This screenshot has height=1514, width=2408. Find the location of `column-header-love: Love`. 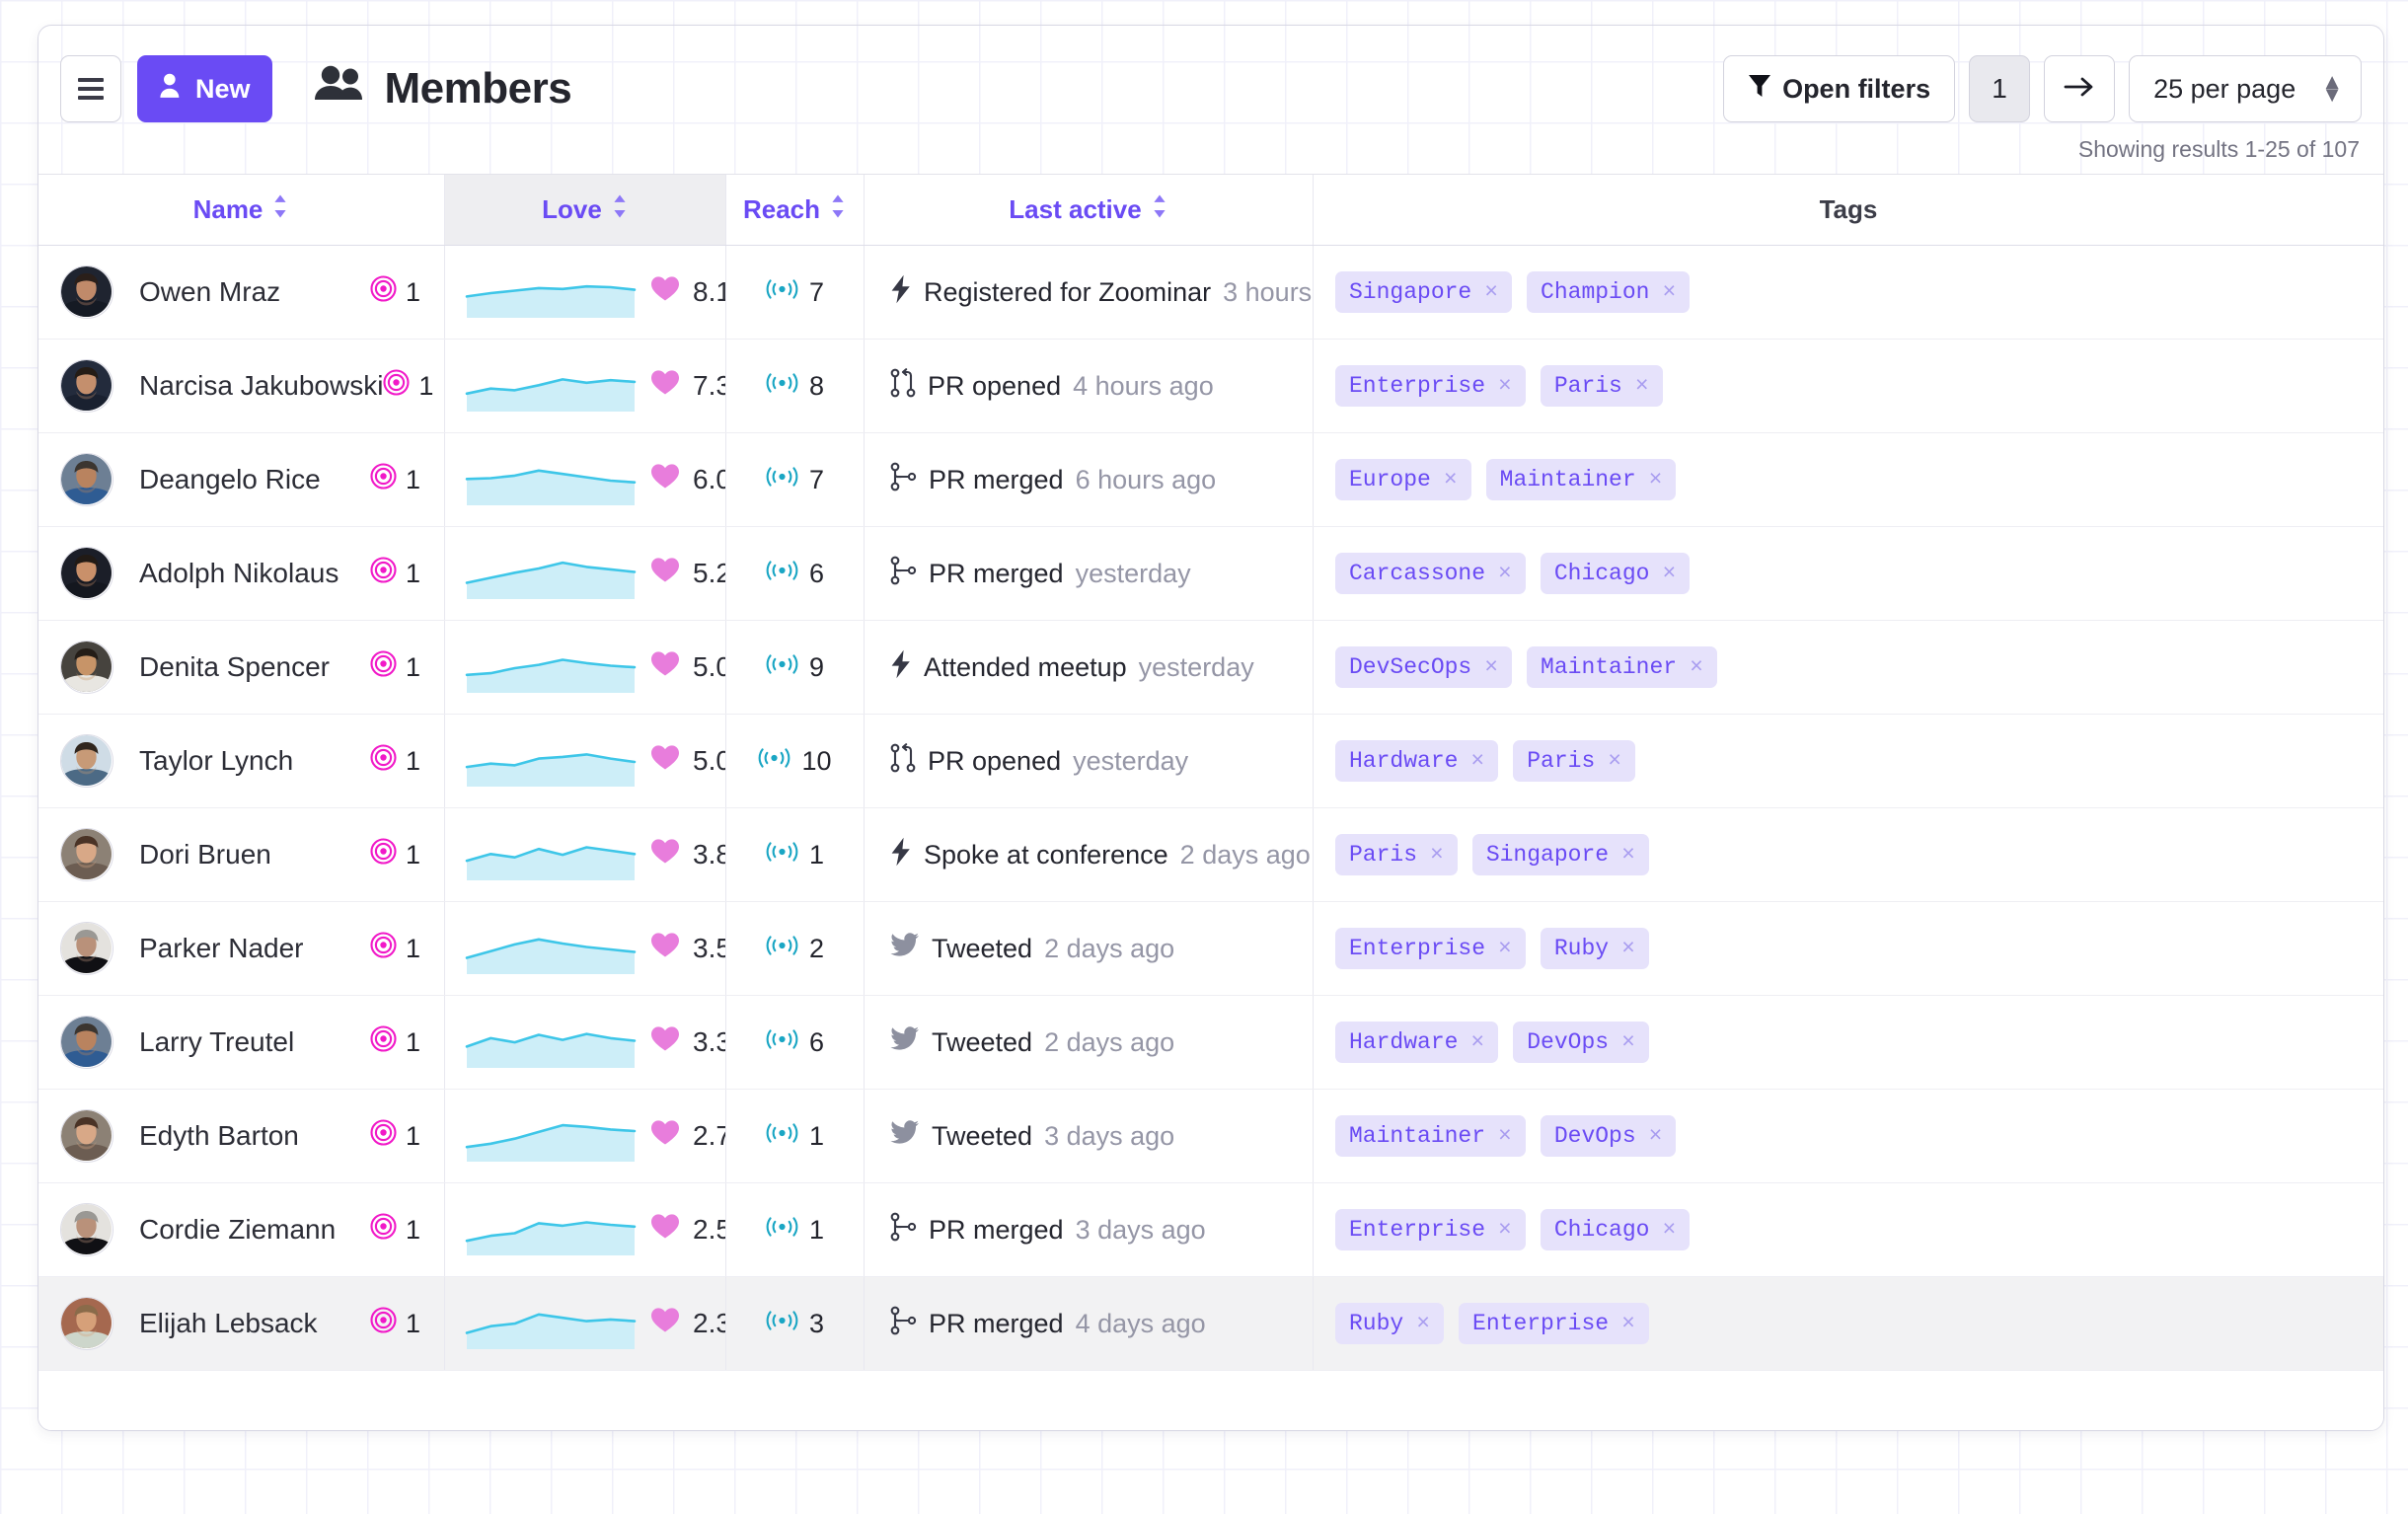

column-header-love: Love is located at coordinates (586, 210).